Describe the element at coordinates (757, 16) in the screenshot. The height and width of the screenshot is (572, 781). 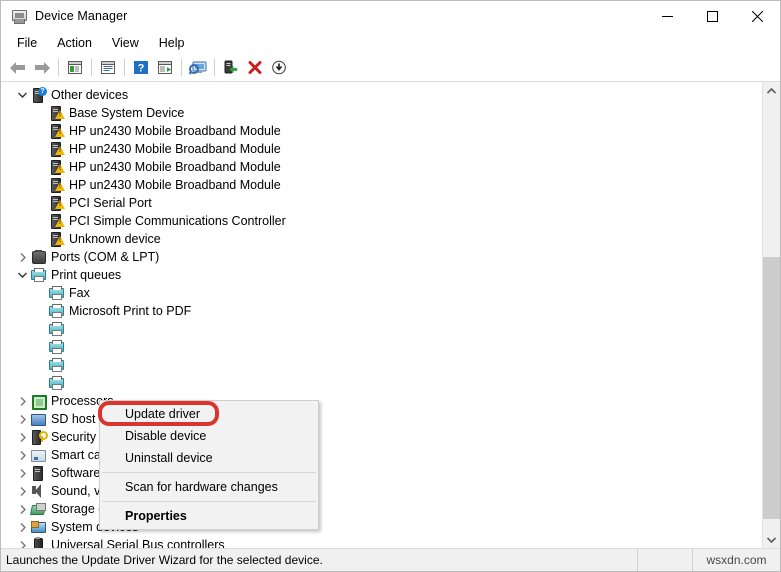
I see `close-icon` at that location.